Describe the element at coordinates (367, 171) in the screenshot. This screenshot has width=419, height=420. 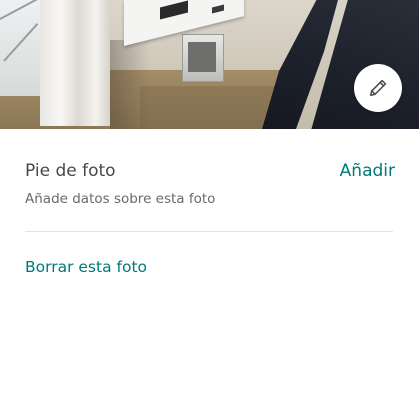
I see `add-caption-button: Añadir` at that location.